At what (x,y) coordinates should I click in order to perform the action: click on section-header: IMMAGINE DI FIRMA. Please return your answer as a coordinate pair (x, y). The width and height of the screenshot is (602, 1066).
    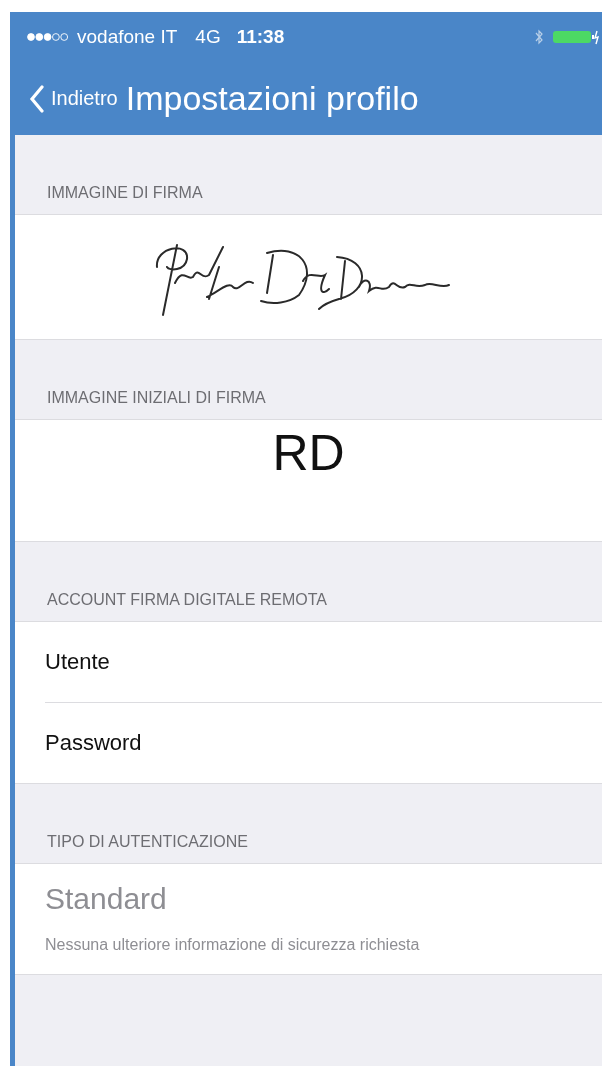
    Looking at the image, I should click on (125, 193).